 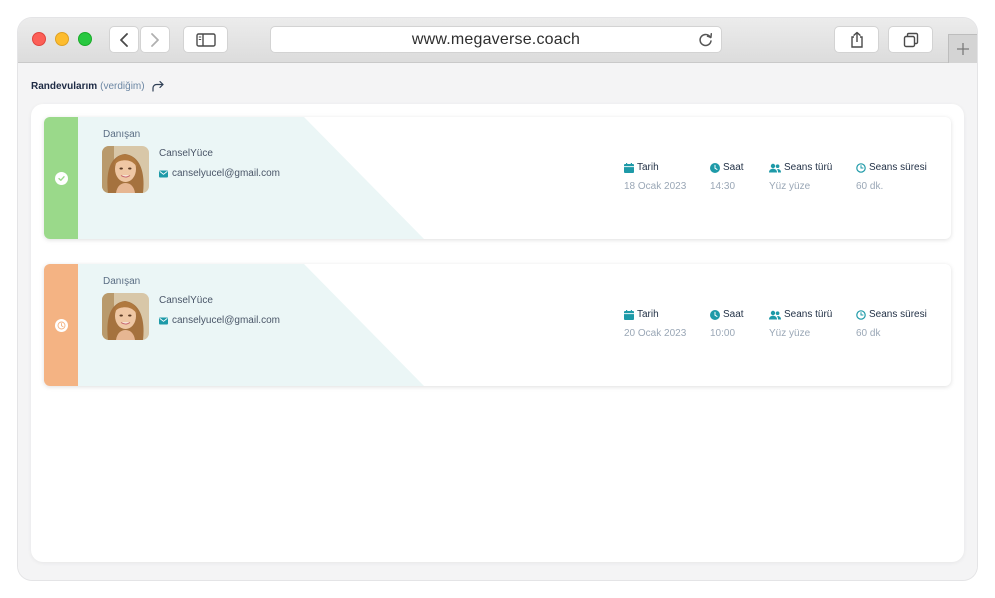 I want to click on page-subtitle: (verdiğim), so click(x=122, y=86).